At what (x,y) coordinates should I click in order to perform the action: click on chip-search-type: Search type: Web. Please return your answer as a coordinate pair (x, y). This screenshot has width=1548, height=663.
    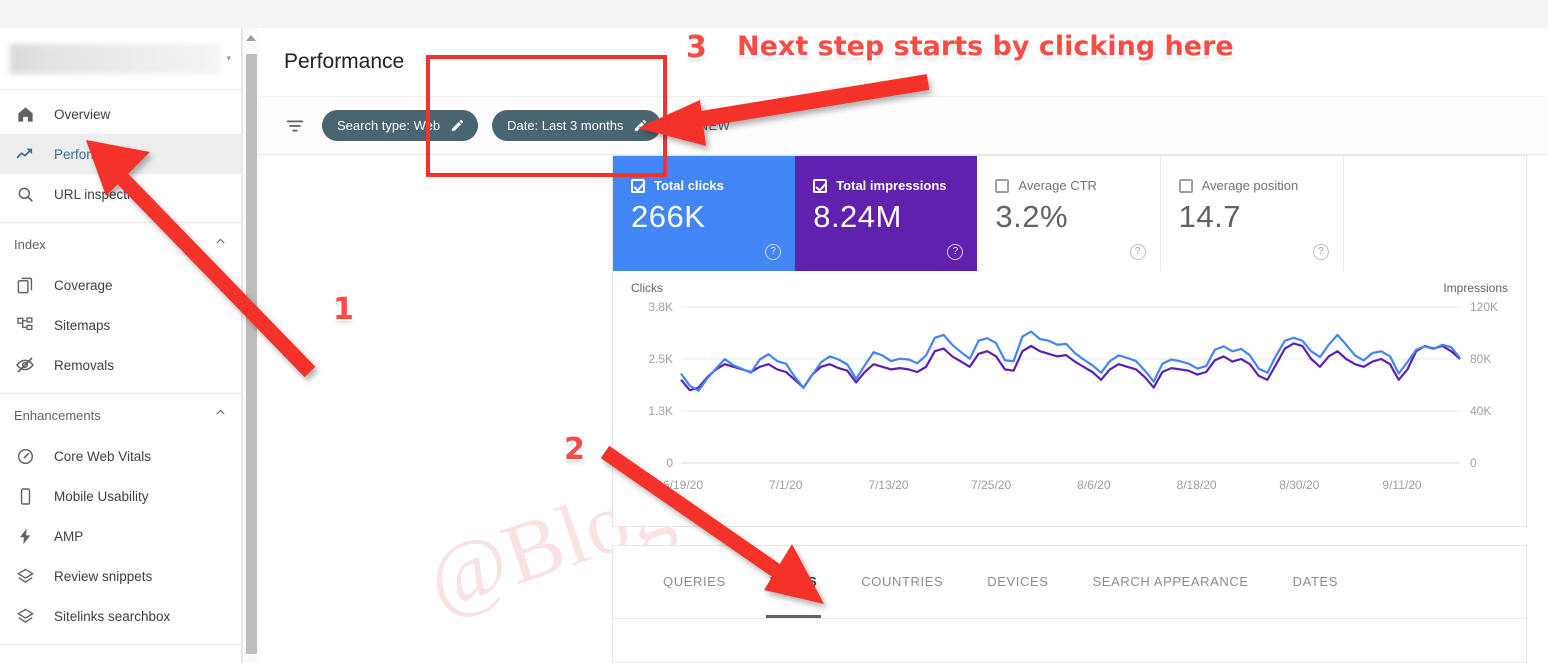
    Looking at the image, I should click on (400, 125).